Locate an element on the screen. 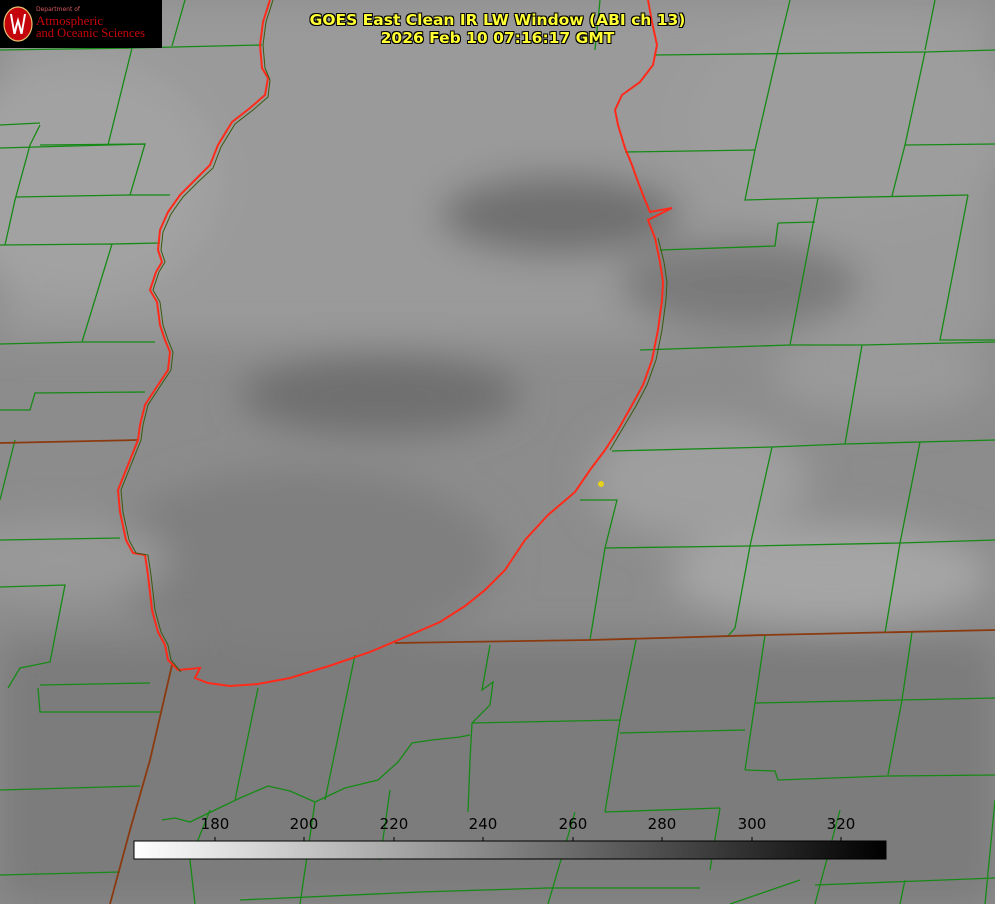 This screenshot has height=904, width=995. location-marker is located at coordinates (601, 484).